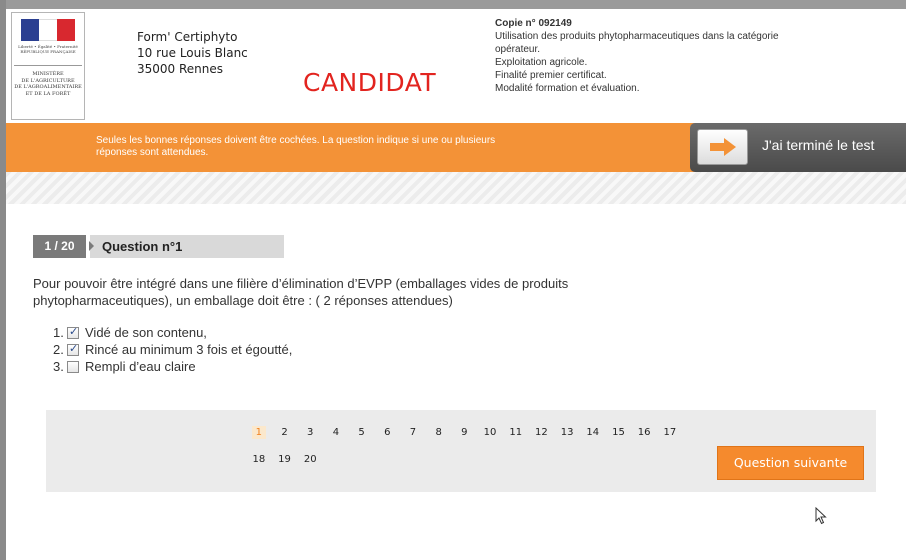 This screenshot has height=560, width=906. What do you see at coordinates (567, 432) in the screenshot?
I see `page-link-13: 13` at bounding box center [567, 432].